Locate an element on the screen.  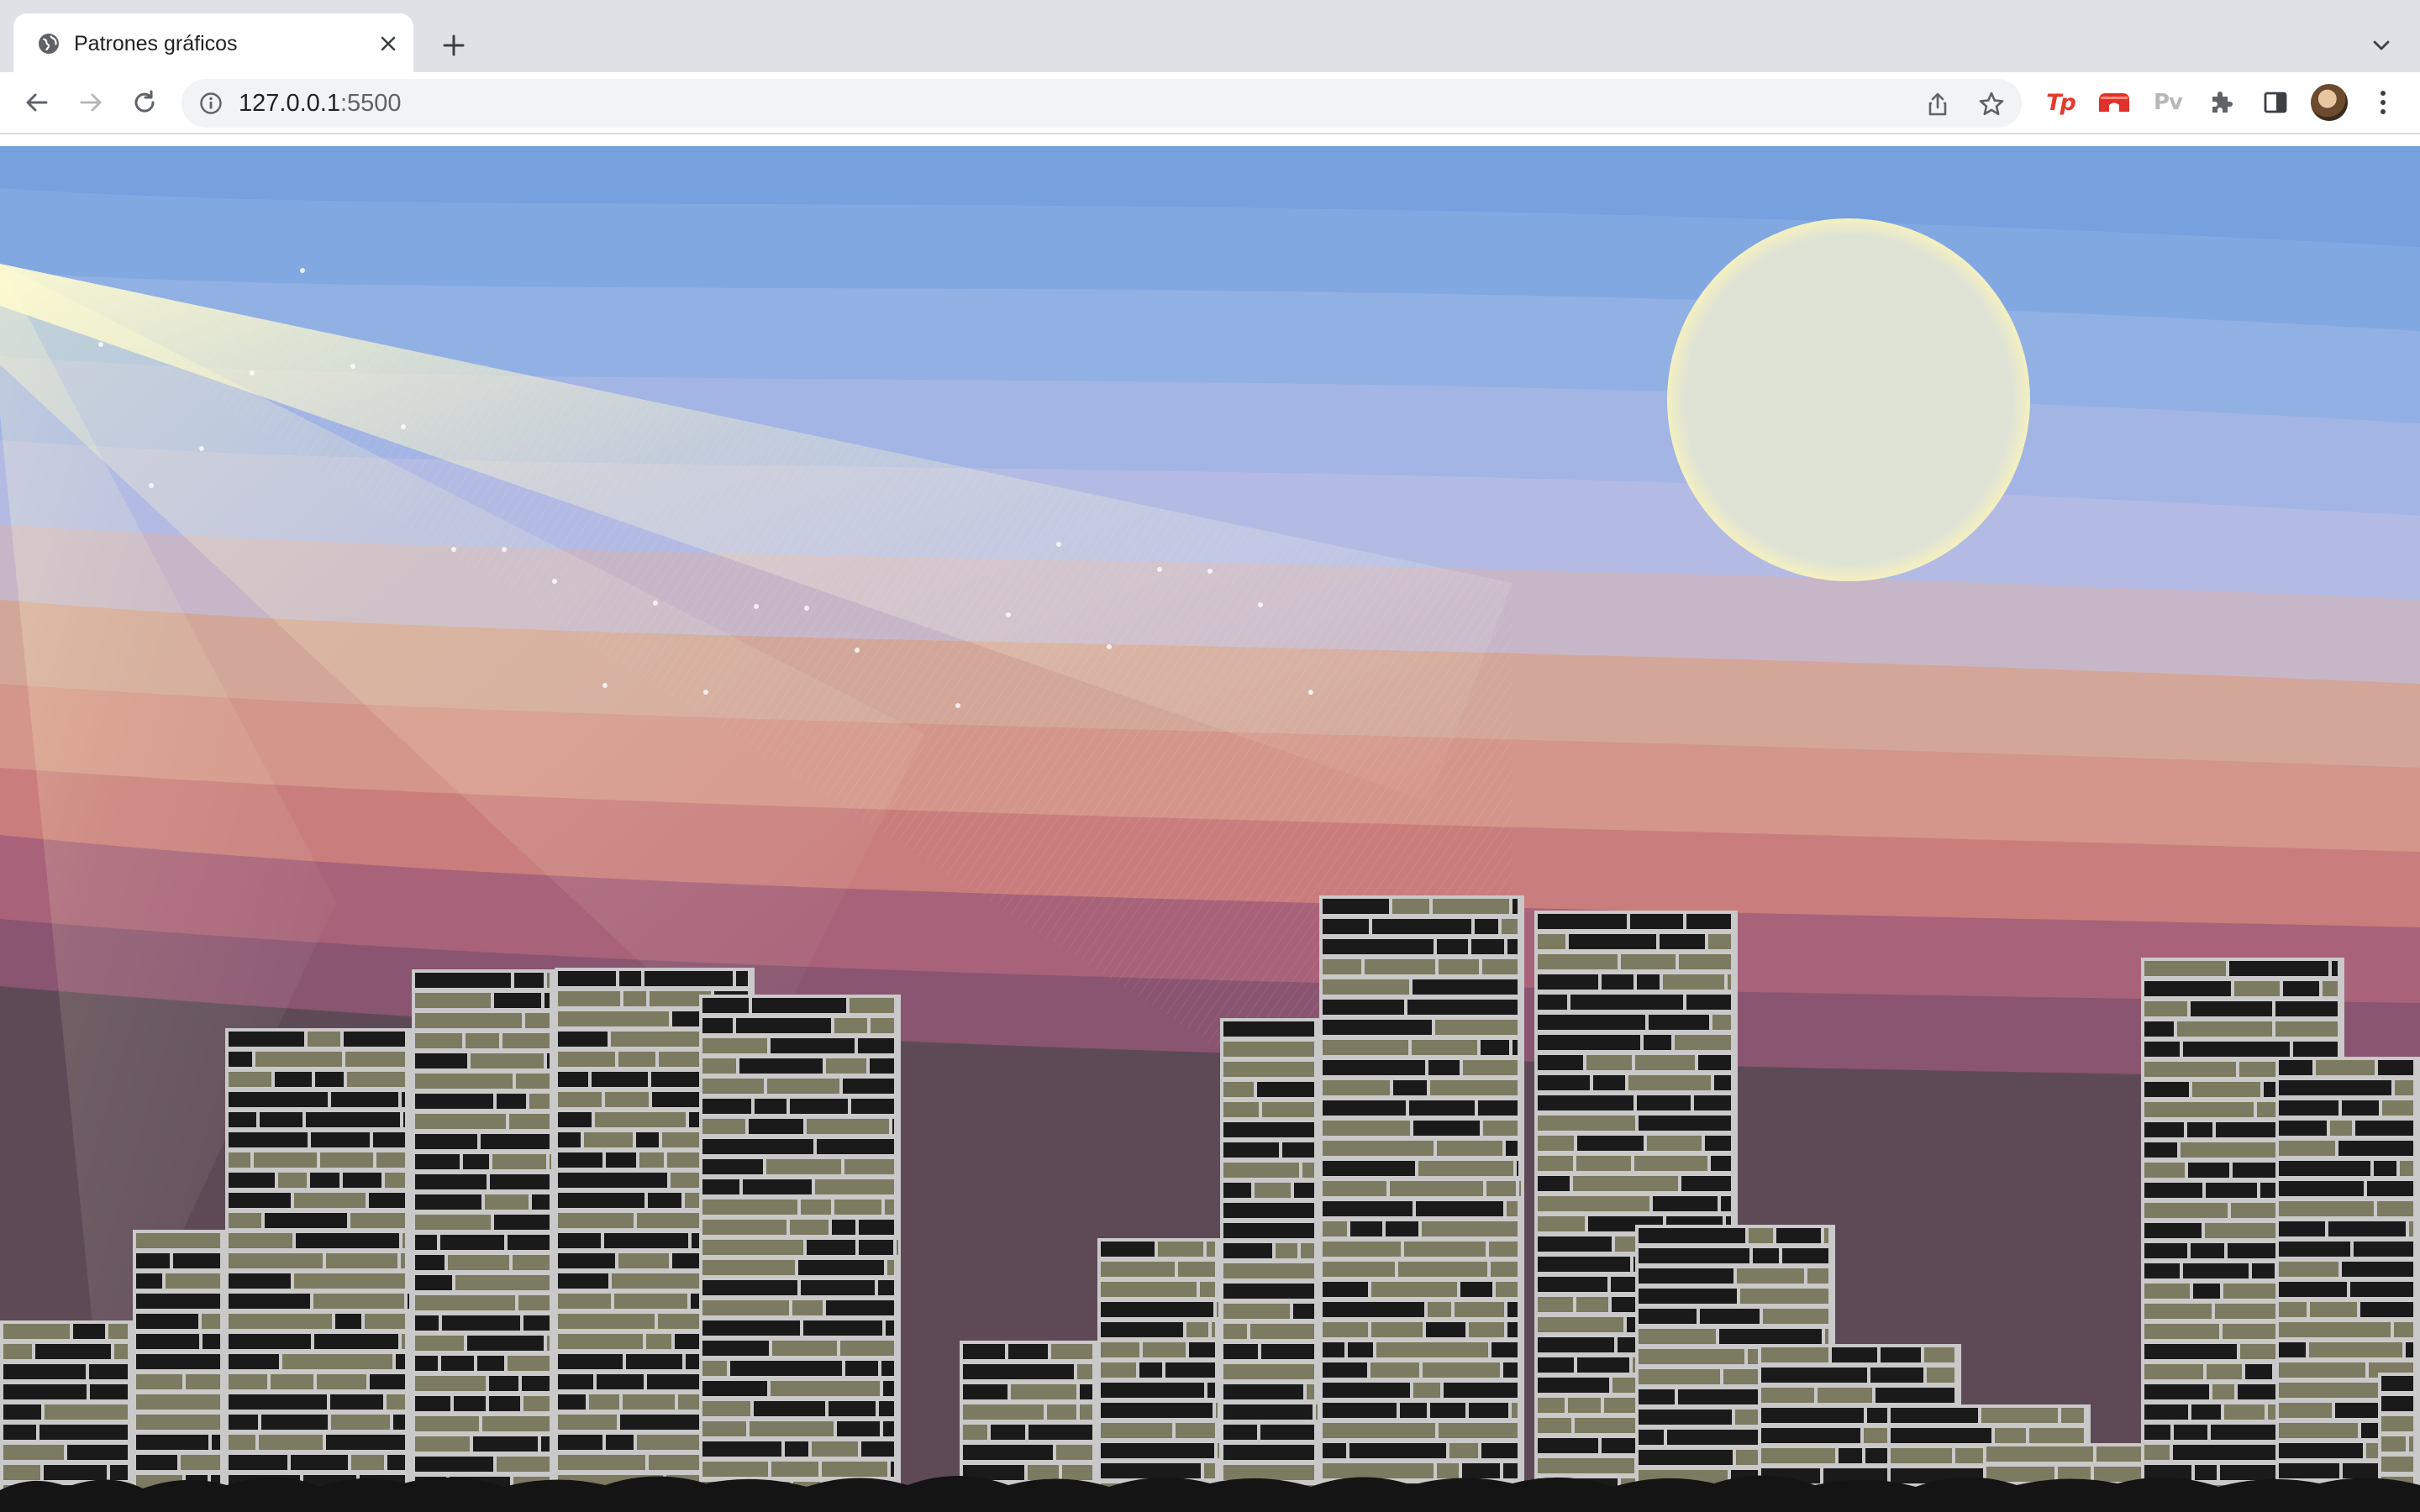
extension-pv-icon: Pv is located at coordinates (2167, 102).